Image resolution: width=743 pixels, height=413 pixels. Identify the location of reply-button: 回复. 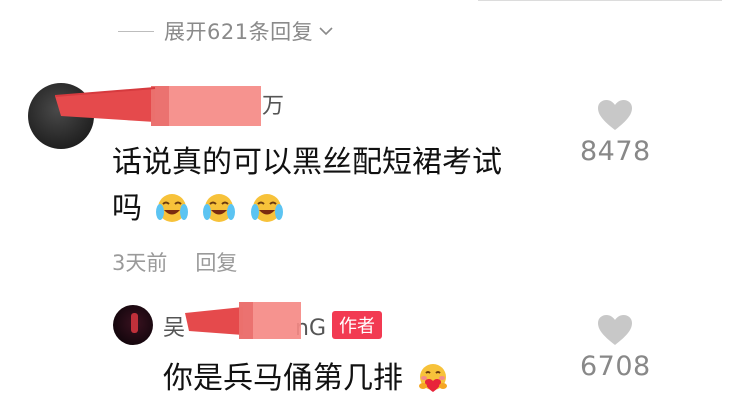
(216, 262).